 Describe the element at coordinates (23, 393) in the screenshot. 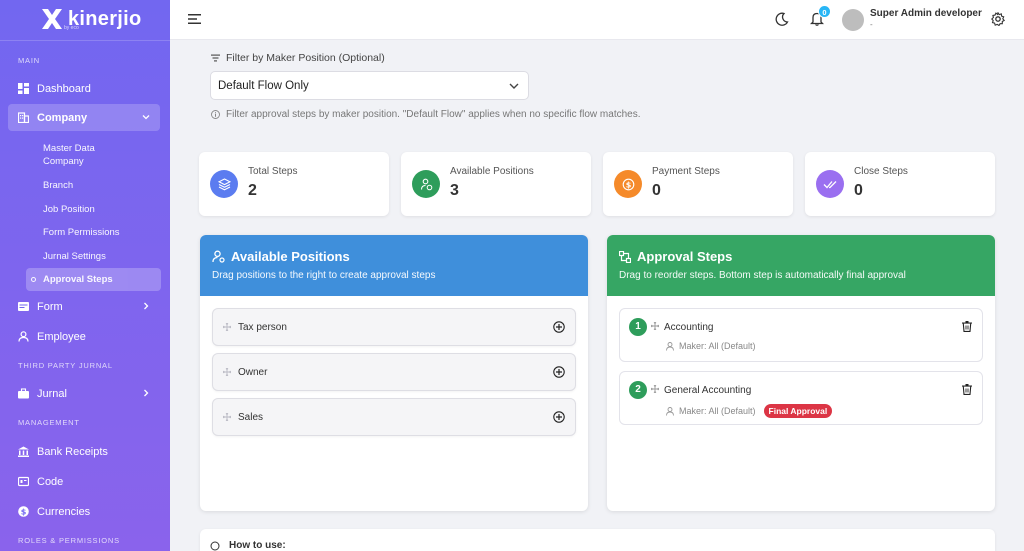

I see `briefcase-icon` at that location.